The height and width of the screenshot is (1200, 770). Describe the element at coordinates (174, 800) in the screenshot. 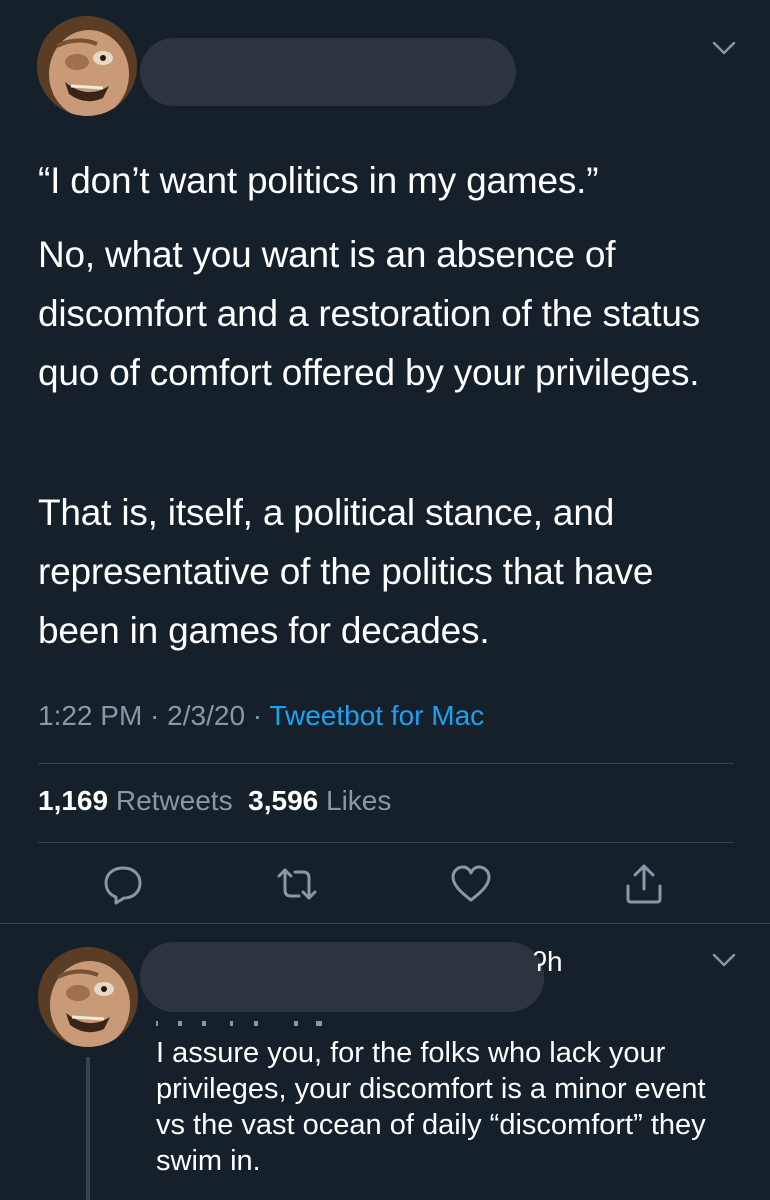

I see `retweets-label: Retweets` at that location.